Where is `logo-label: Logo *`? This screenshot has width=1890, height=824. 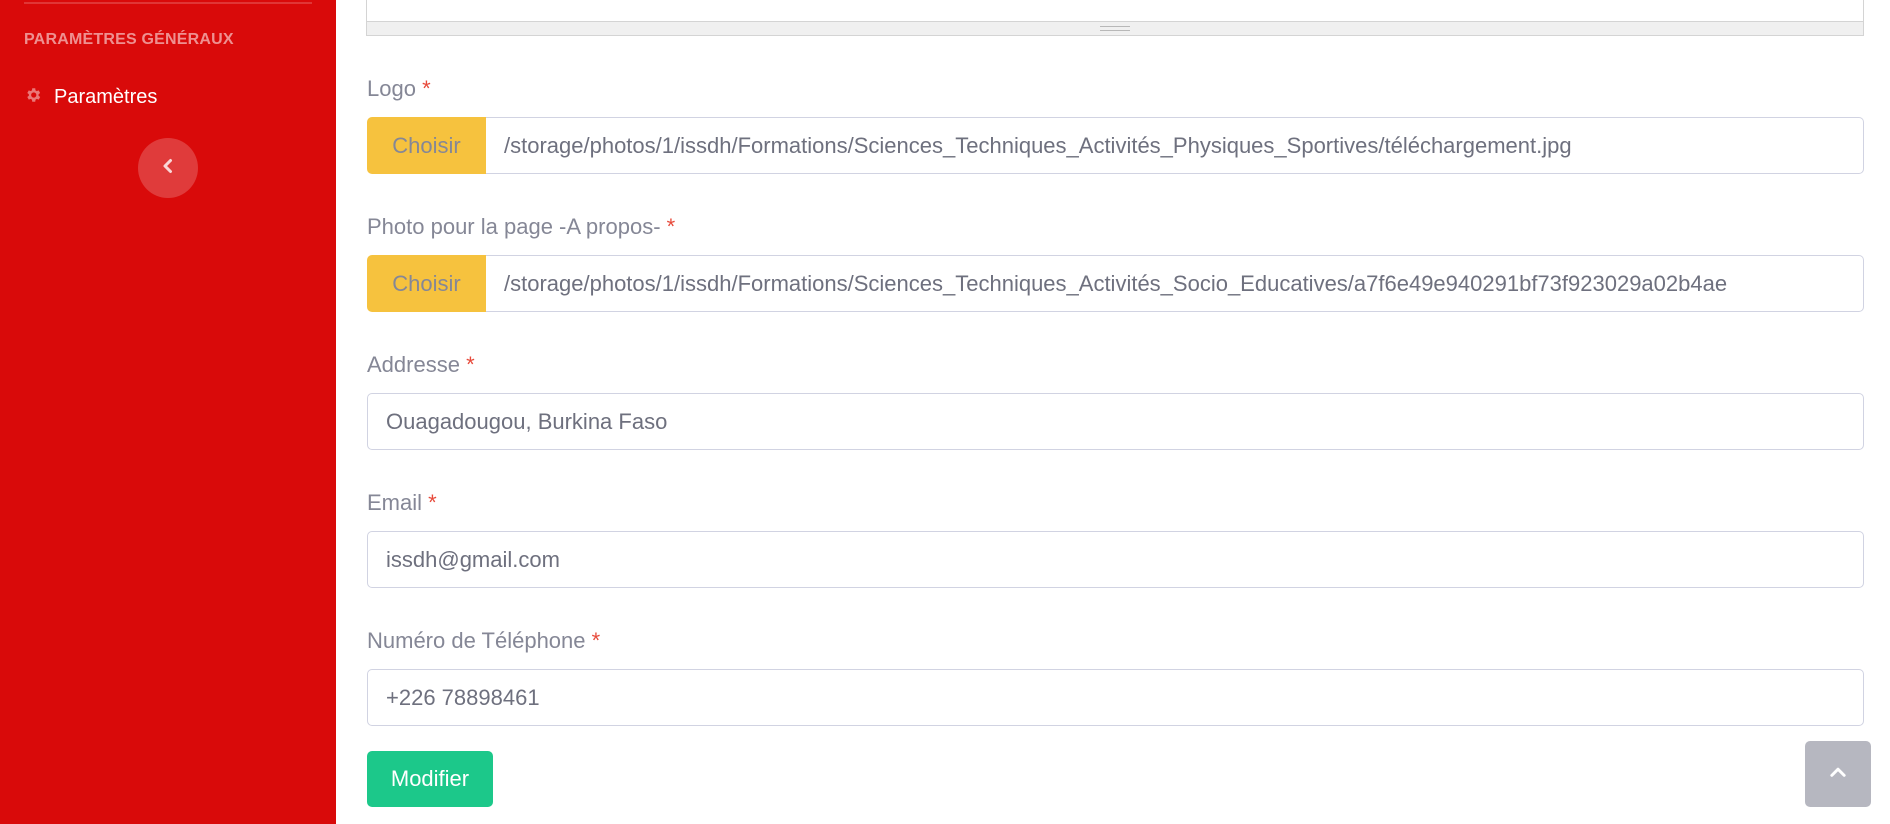
logo-label: Logo * is located at coordinates (399, 89).